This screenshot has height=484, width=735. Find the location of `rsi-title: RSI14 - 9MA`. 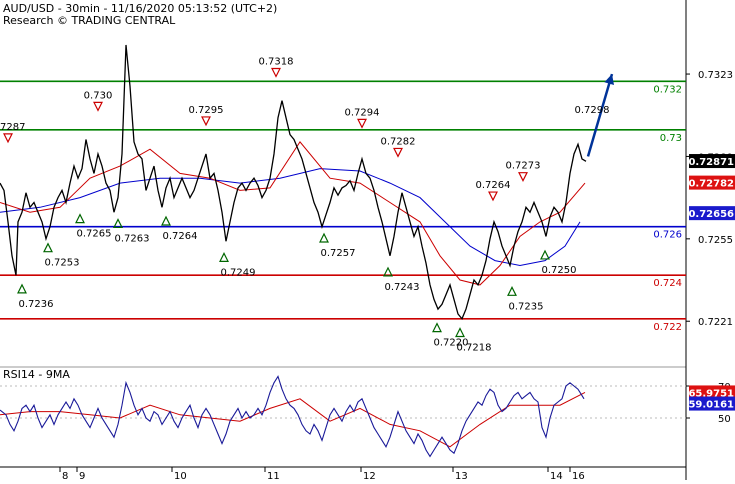

rsi-title: RSI14 - 9MA is located at coordinates (36, 374).